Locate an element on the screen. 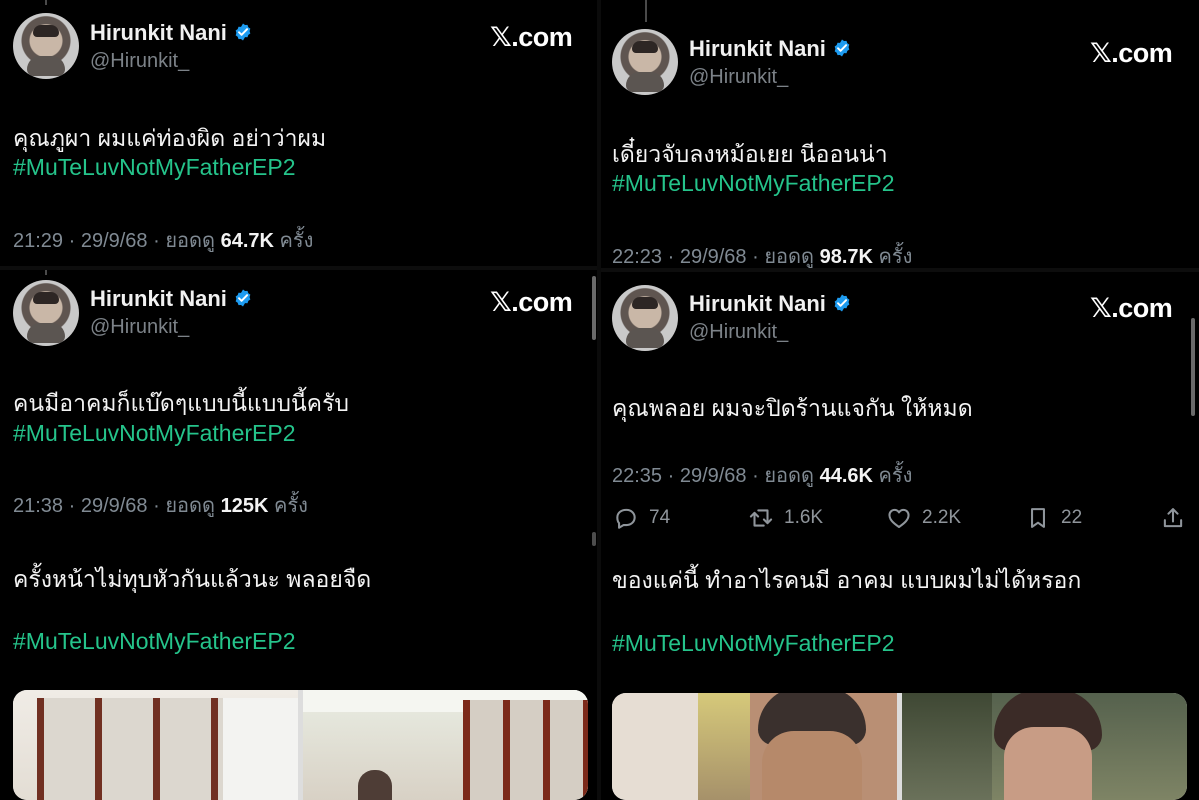 The image size is (1199, 800). tweet-timestamp: 21:29 · 29/9/68 · ยอดดู is located at coordinates (114, 241).